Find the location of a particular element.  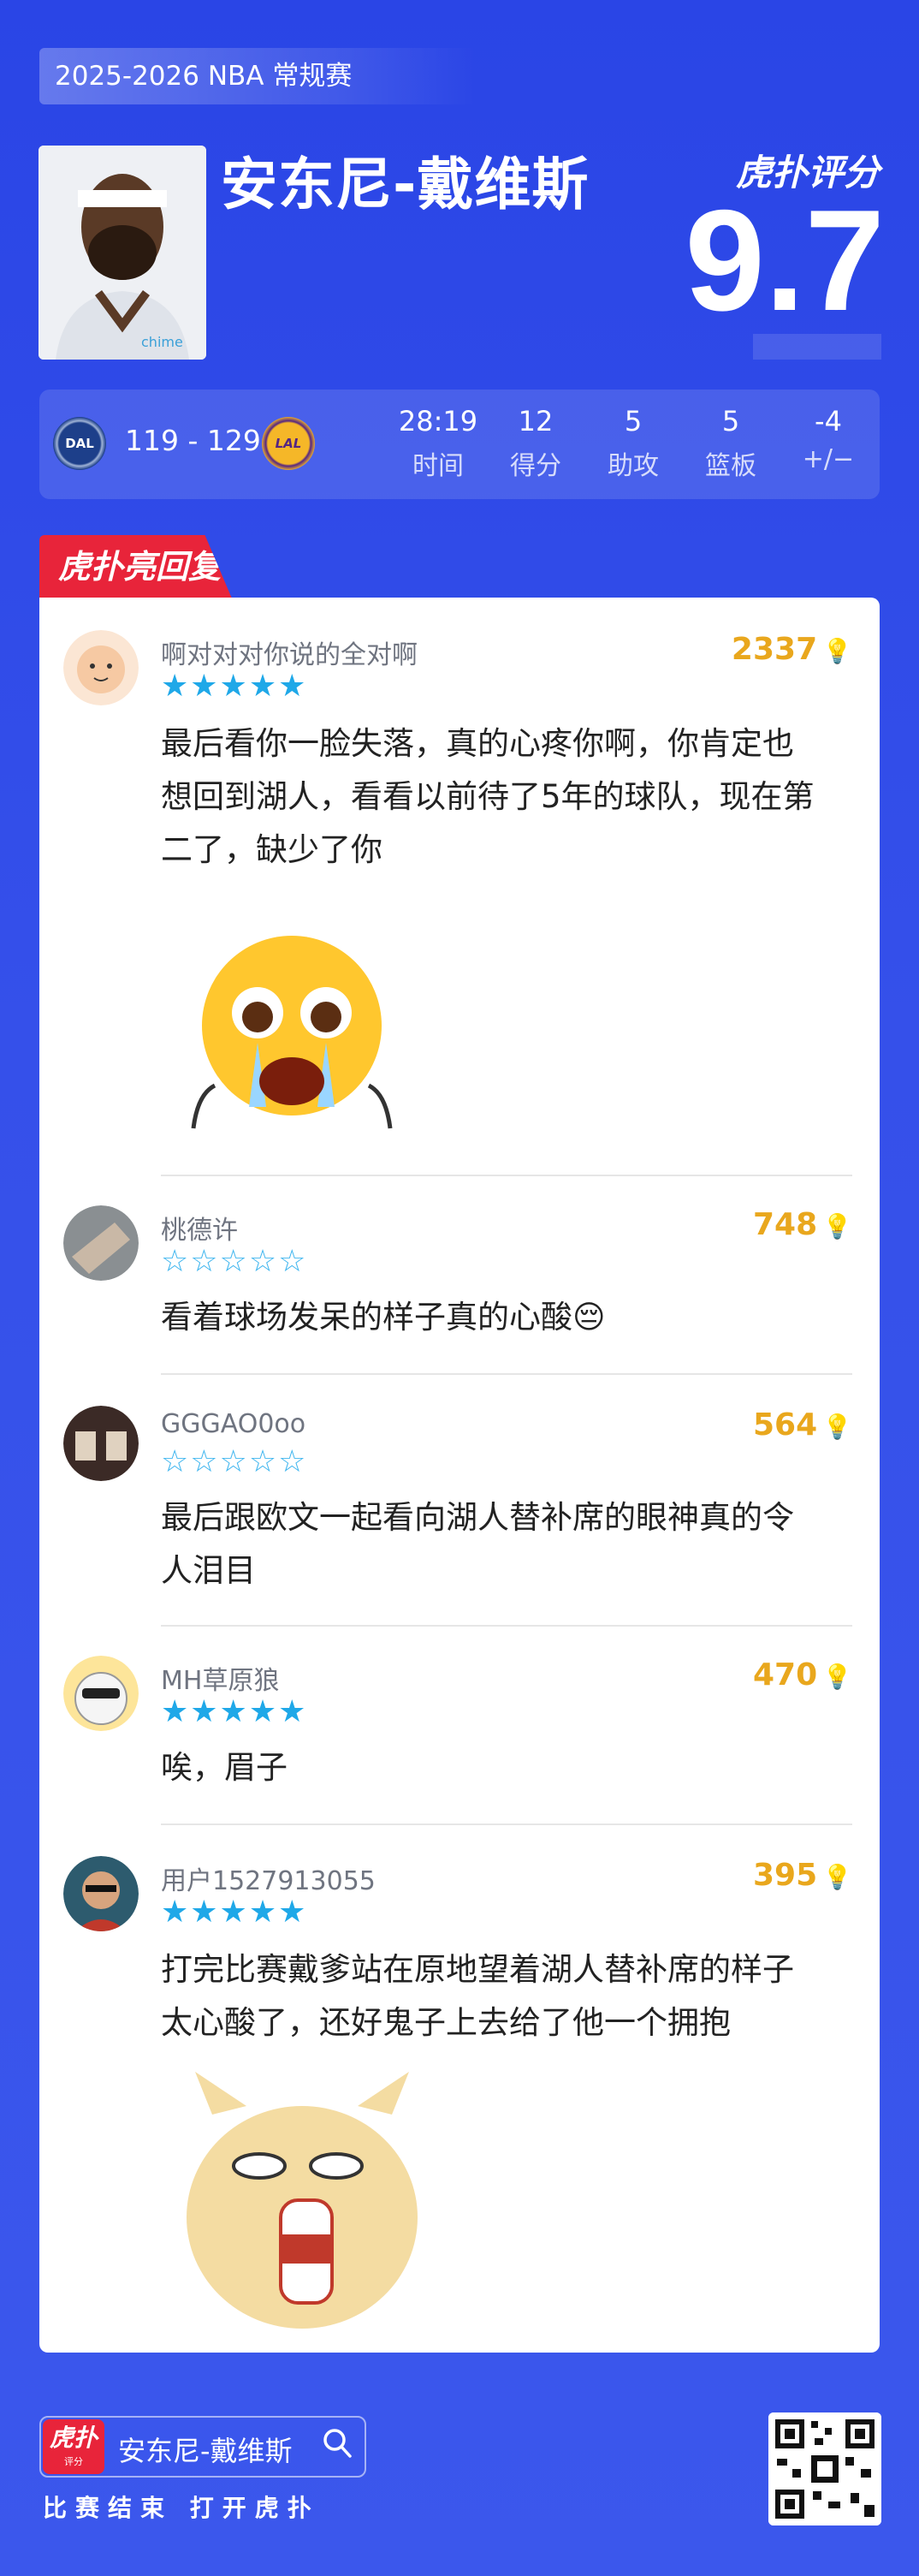

comment-line: 看着球场发呆的样子真的心酸😔 is located at coordinates (384, 1317).